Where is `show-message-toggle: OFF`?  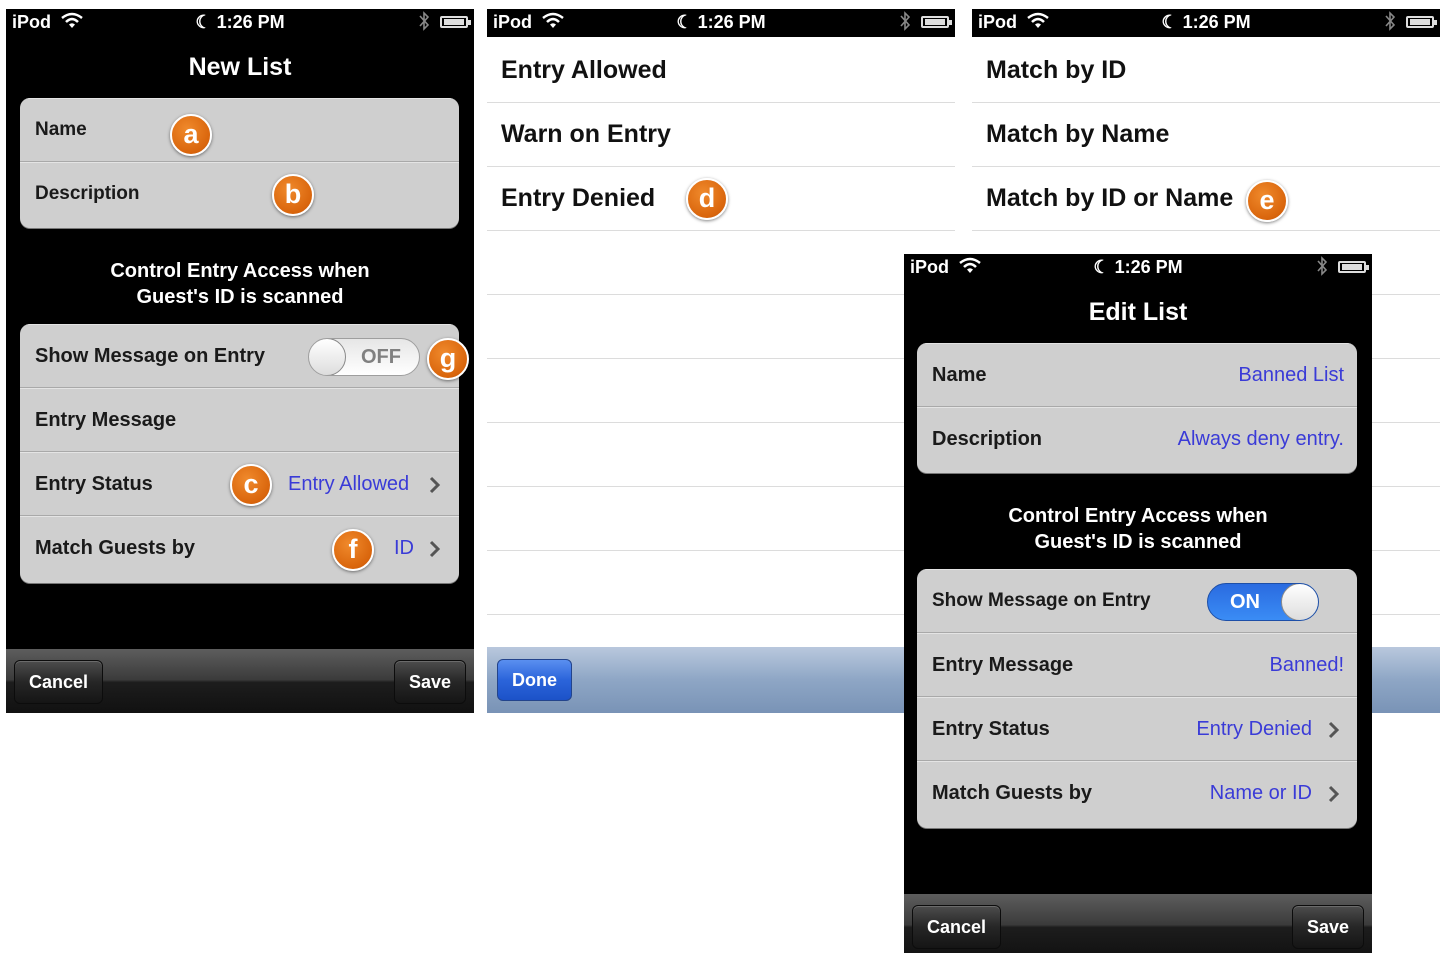
show-message-toggle: OFF is located at coordinates (364, 357).